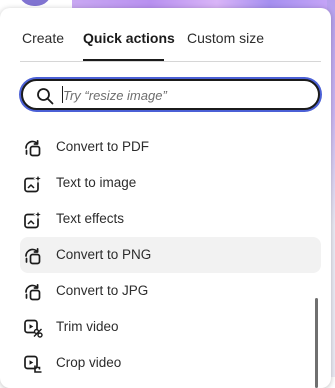 This screenshot has height=388, width=335. Describe the element at coordinates (87, 326) in the screenshot. I see `action-label: Trim video` at that location.